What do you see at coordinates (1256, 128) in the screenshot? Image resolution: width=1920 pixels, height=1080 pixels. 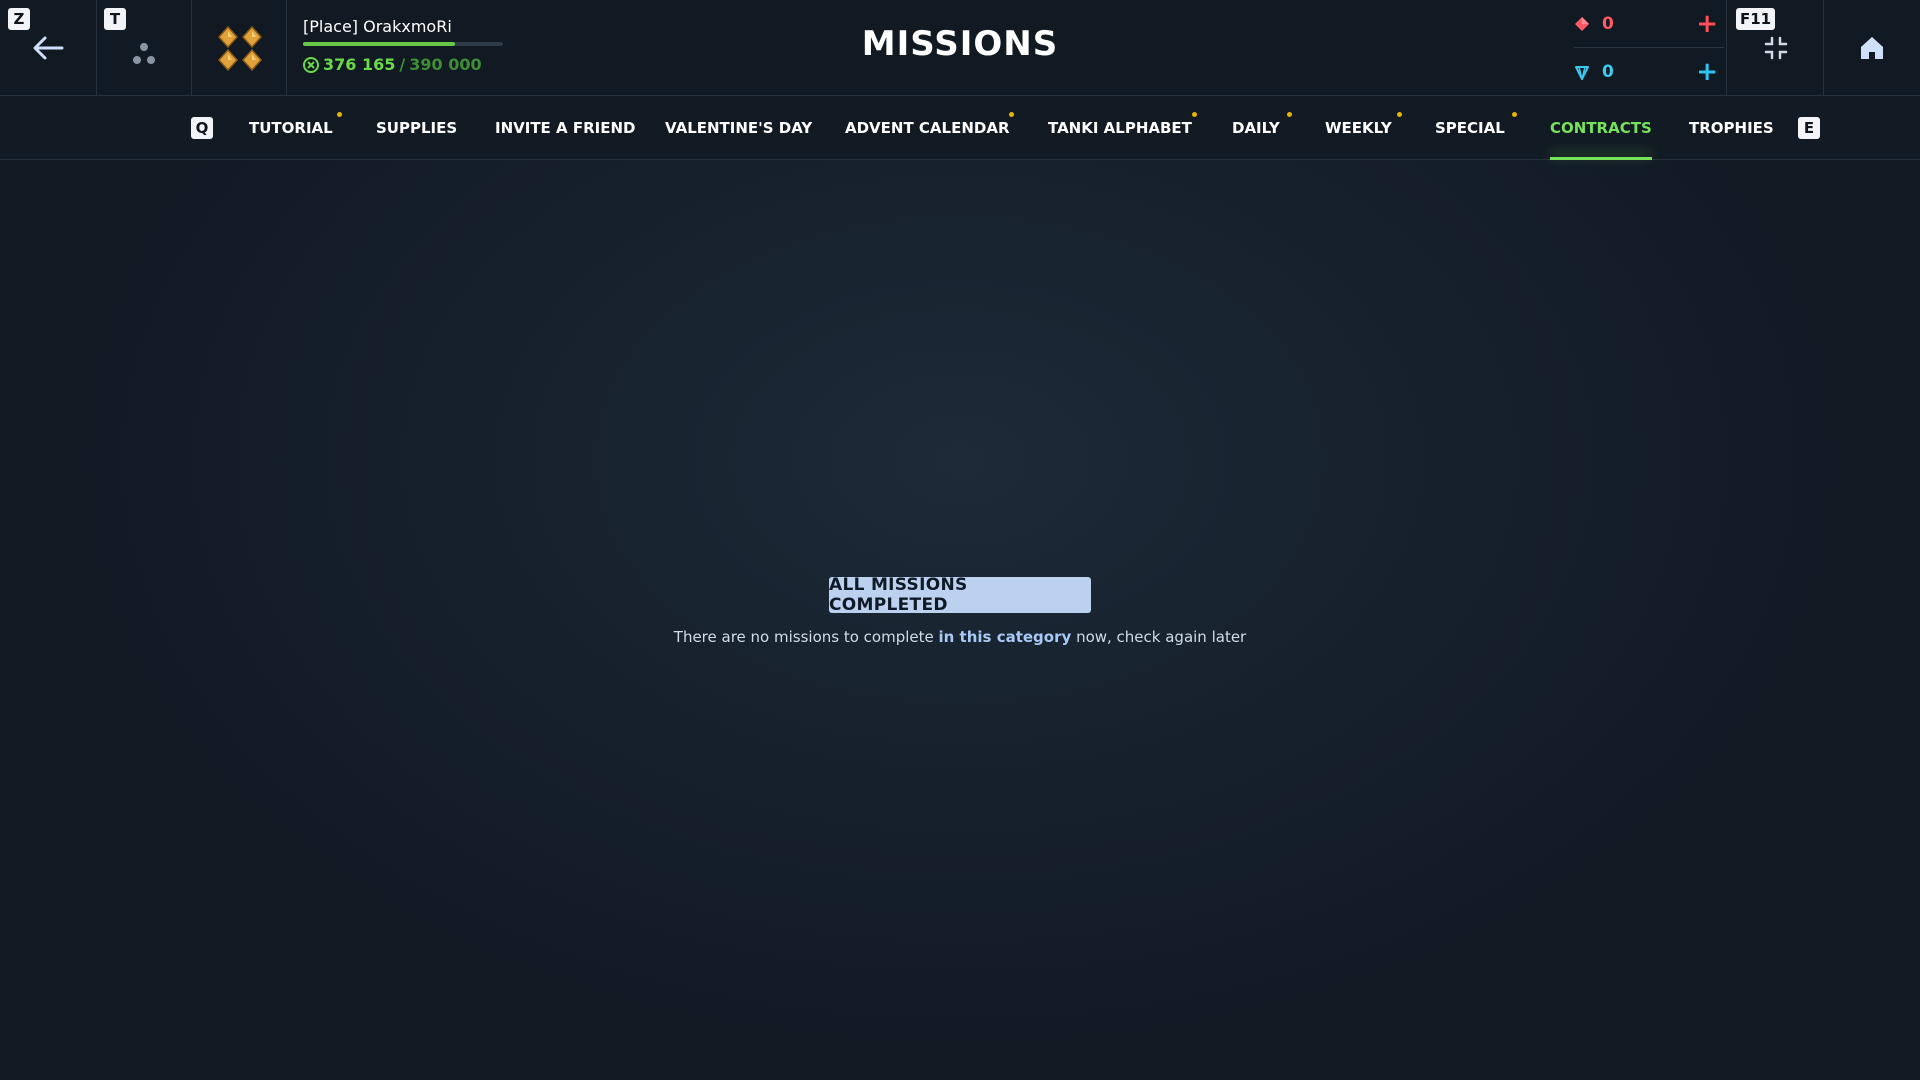 I see `tab-daily: DAILY` at bounding box center [1256, 128].